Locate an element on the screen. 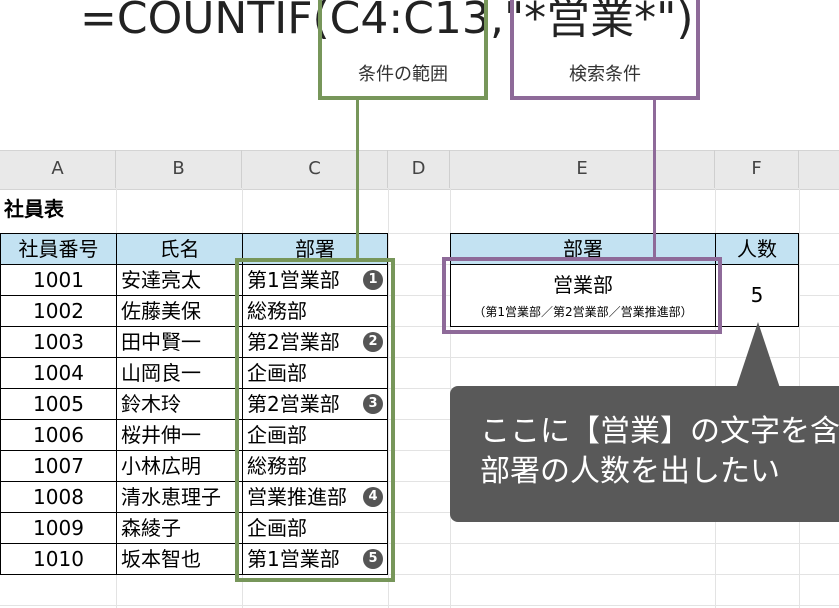 The height and width of the screenshot is (608, 839). table-row-3-name: 田中賢一 is located at coordinates (179, 342).